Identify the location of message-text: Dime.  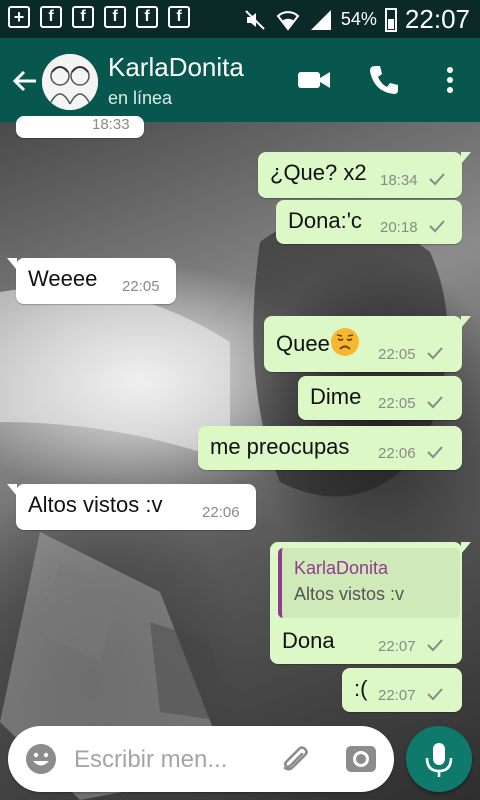
(336, 396).